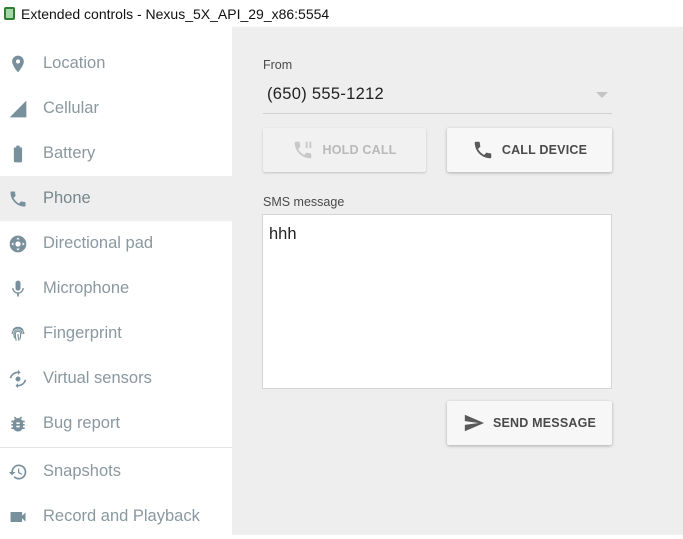  Describe the element at coordinates (544, 150) in the screenshot. I see `call-device-label: CALL DEVICE` at that location.